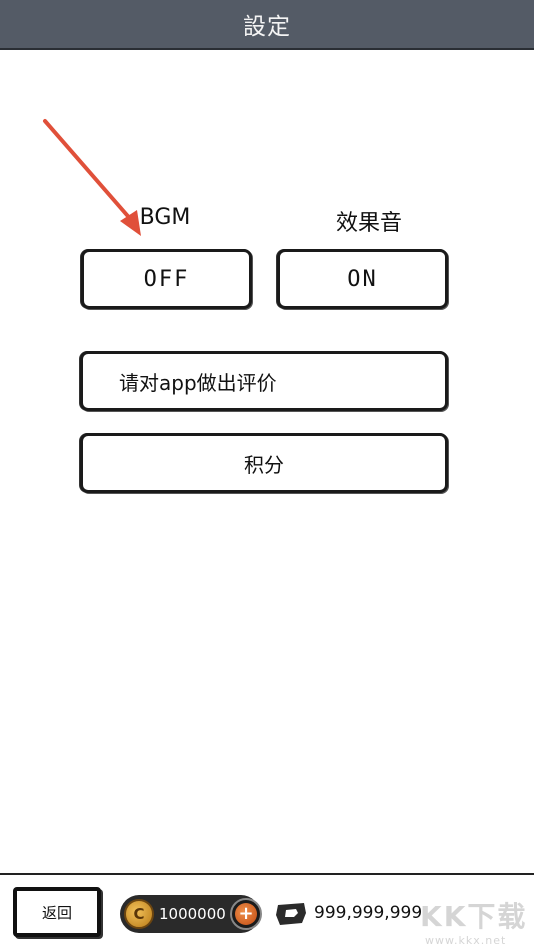 Image resolution: width=534 pixels, height=950 pixels. I want to click on ticket-icon, so click(291, 914).